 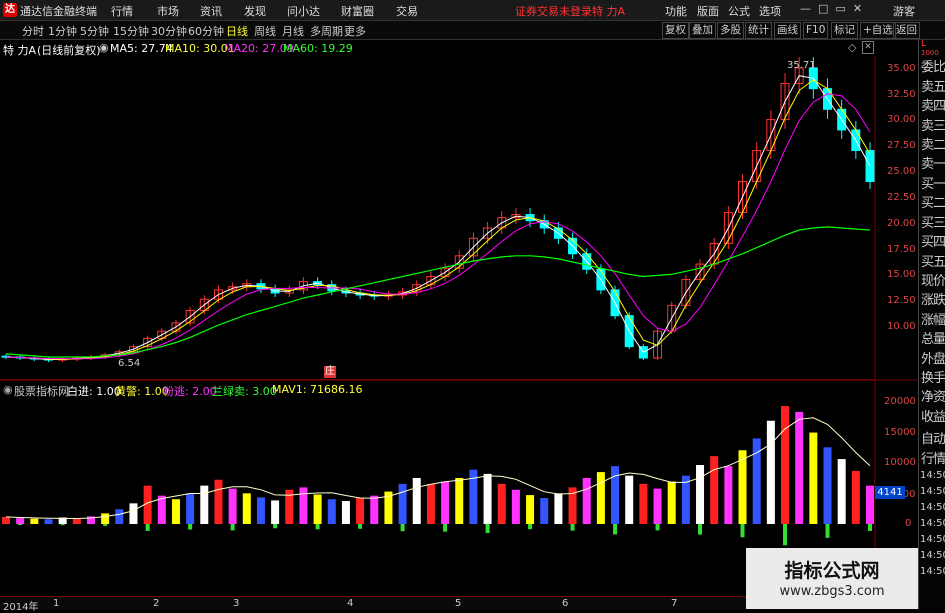 What do you see at coordinates (206, 31) in the screenshot?
I see `tab-60min: 60分钟` at bounding box center [206, 31].